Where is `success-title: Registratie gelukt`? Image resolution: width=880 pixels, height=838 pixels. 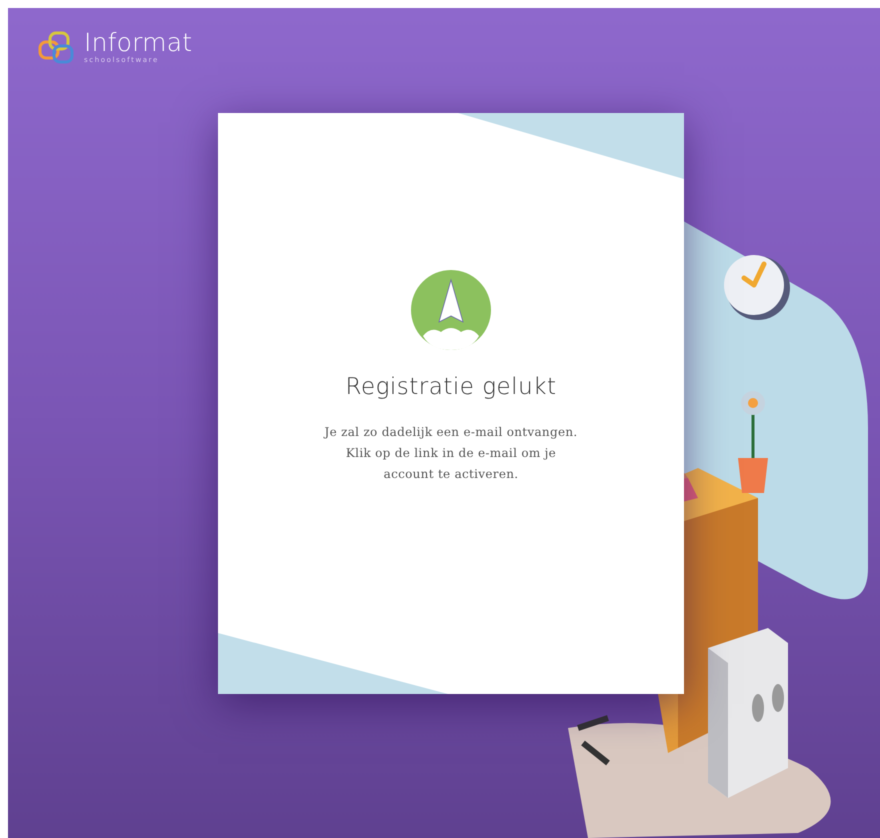 success-title: Registratie gelukt is located at coordinates (451, 387).